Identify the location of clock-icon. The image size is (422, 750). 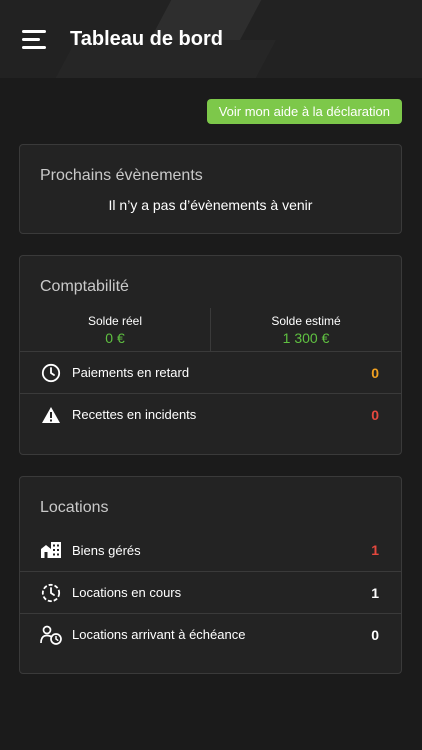
(51, 373).